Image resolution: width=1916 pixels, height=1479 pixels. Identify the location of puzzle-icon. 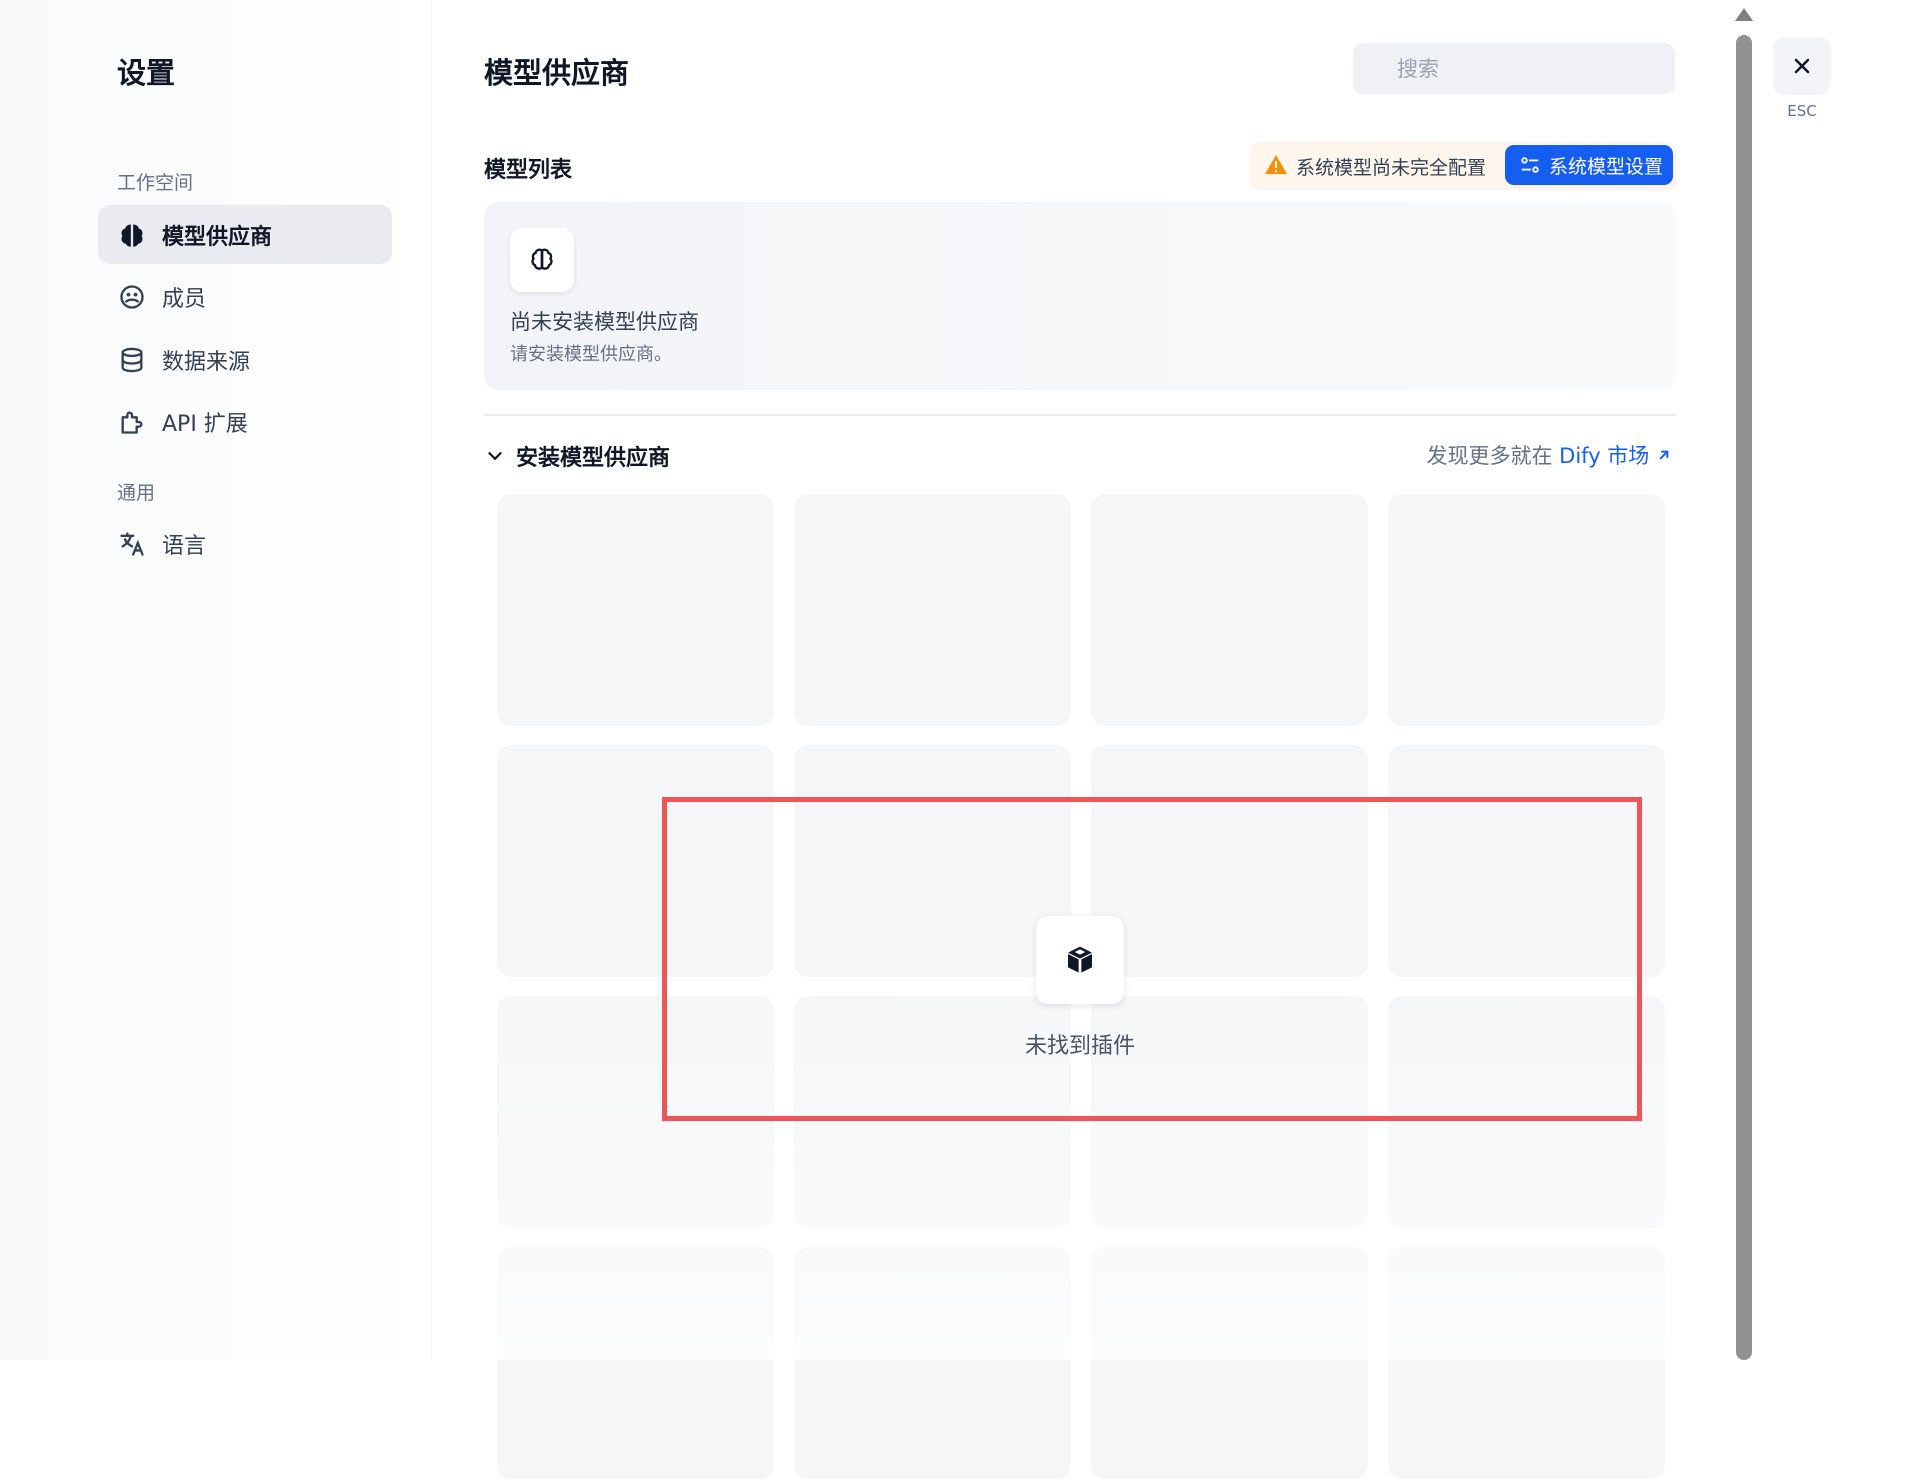
(132, 422).